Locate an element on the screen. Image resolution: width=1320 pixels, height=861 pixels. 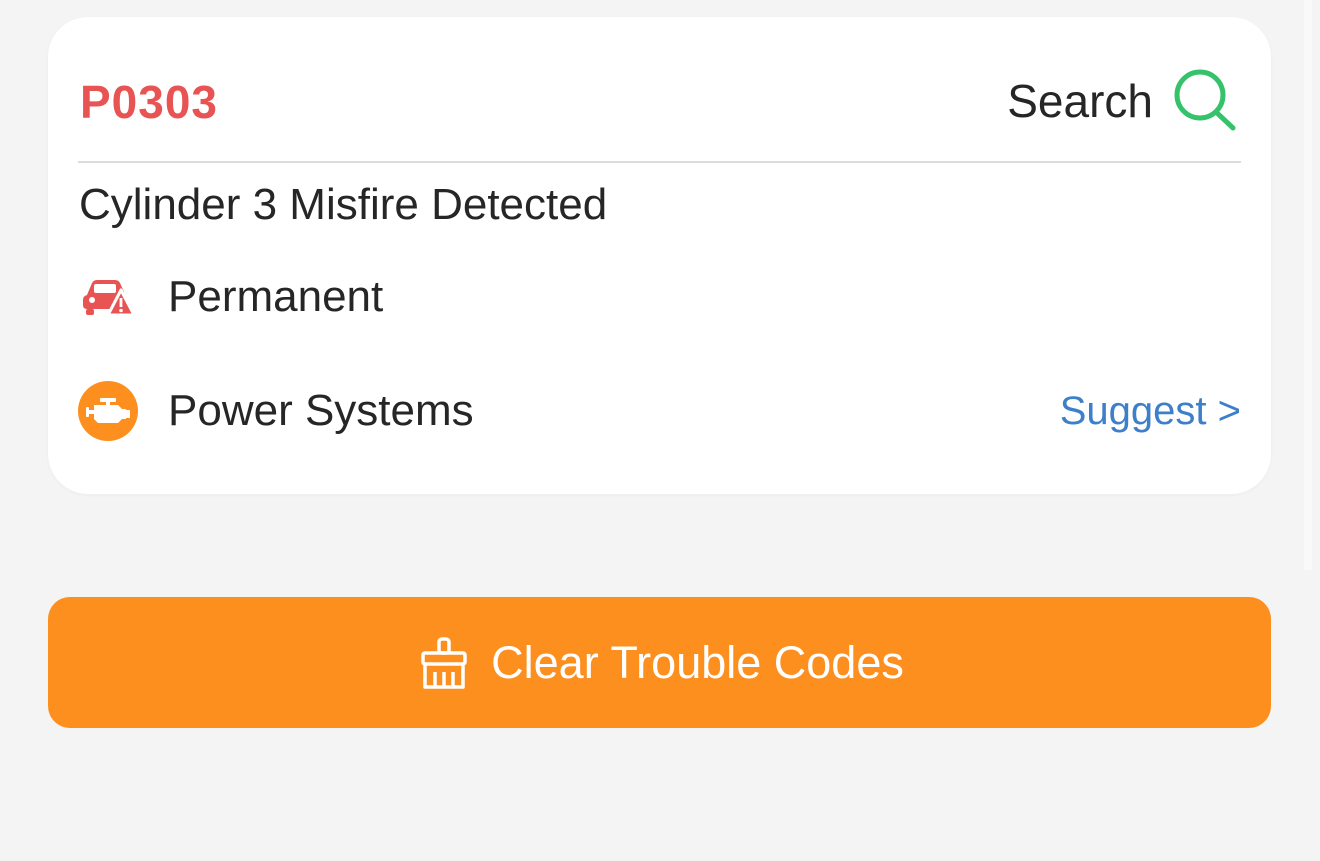
broom-icon is located at coordinates (444, 662).